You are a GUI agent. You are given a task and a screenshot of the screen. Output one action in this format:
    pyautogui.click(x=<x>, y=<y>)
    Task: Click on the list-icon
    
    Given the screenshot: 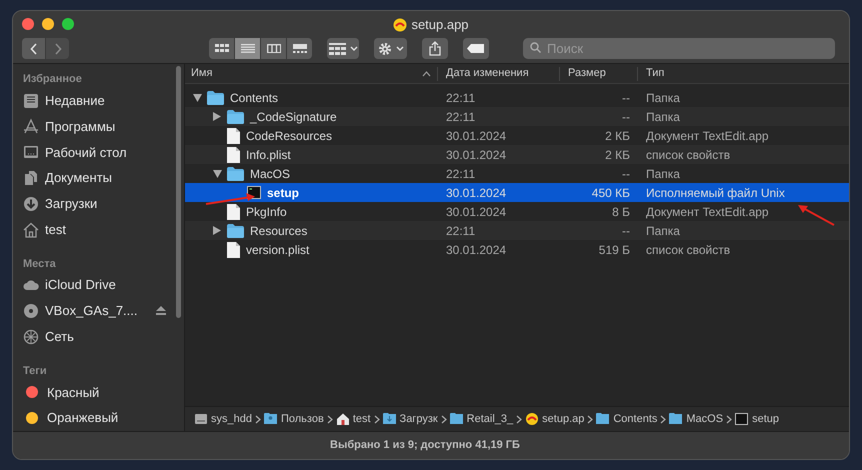 What is the action you would take?
    pyautogui.click(x=247, y=49)
    